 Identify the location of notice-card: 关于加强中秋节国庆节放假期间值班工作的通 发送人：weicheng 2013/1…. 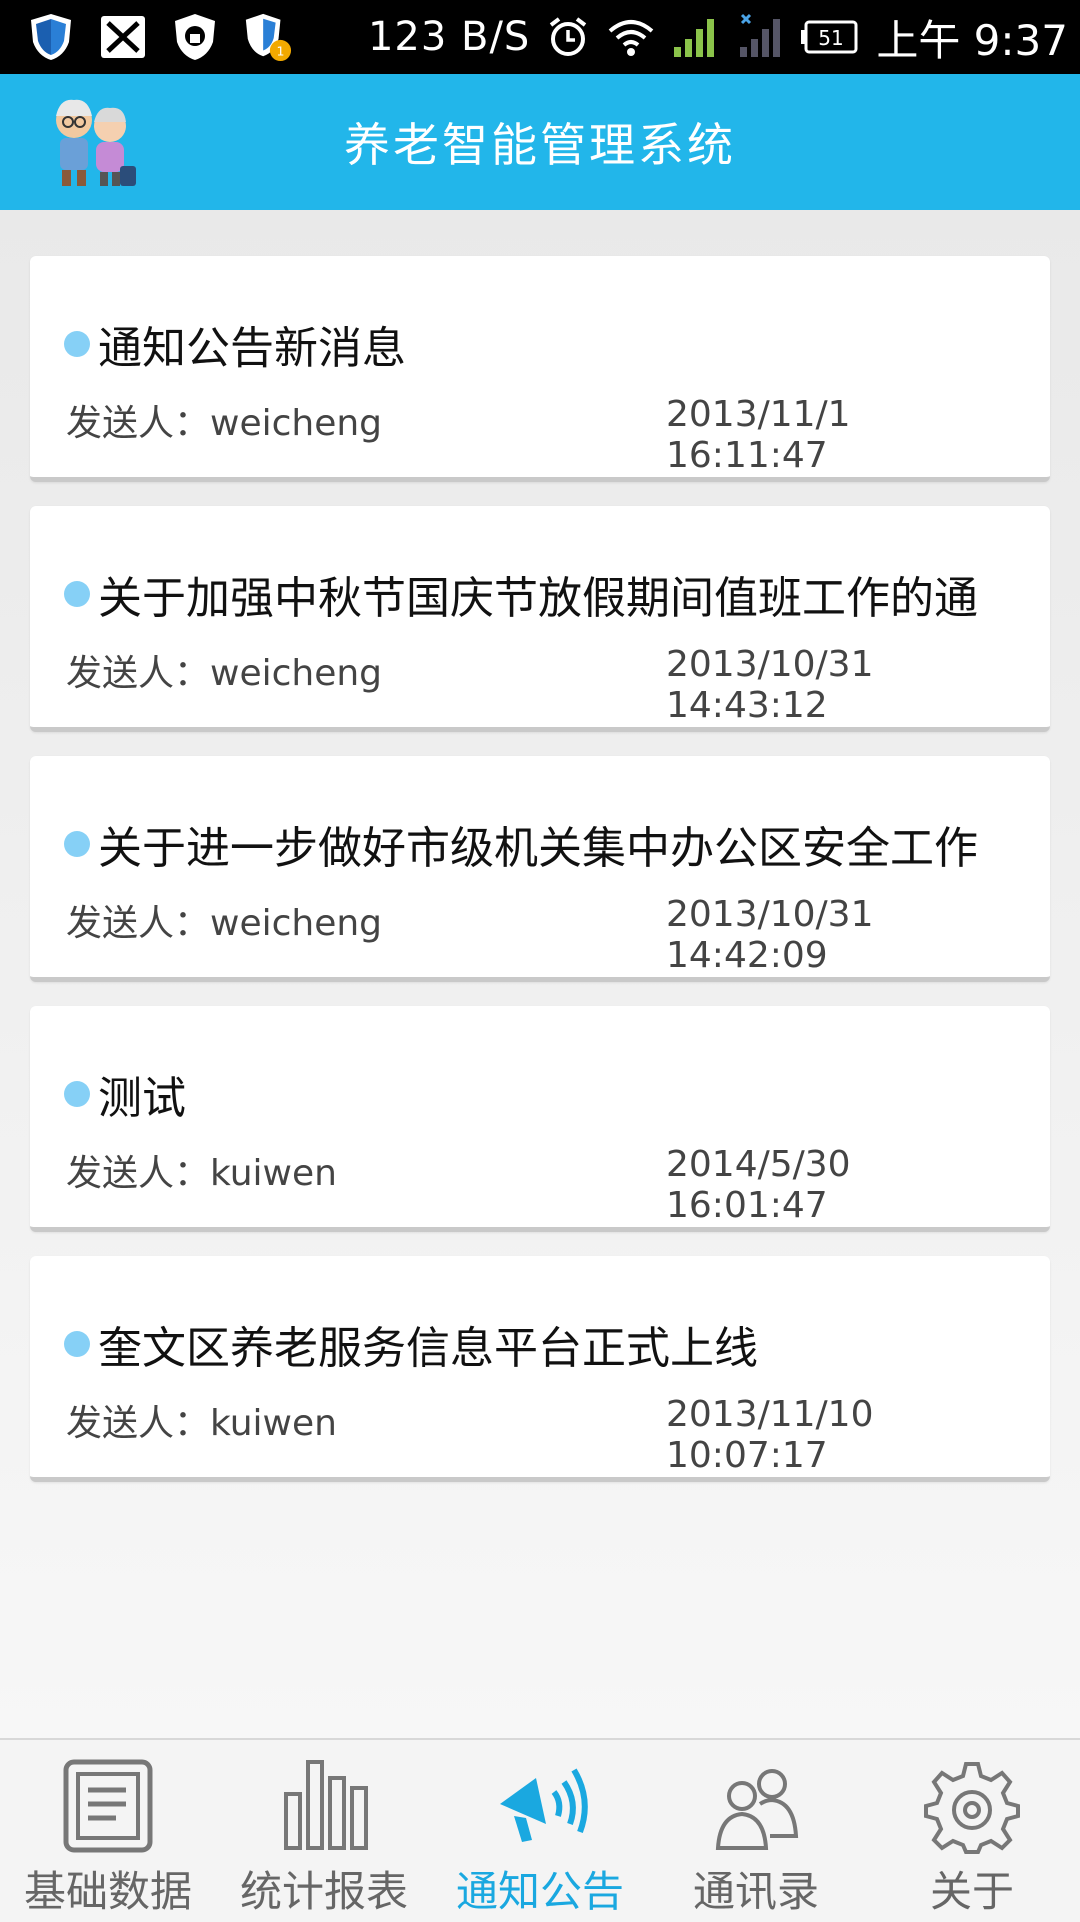
(540, 619).